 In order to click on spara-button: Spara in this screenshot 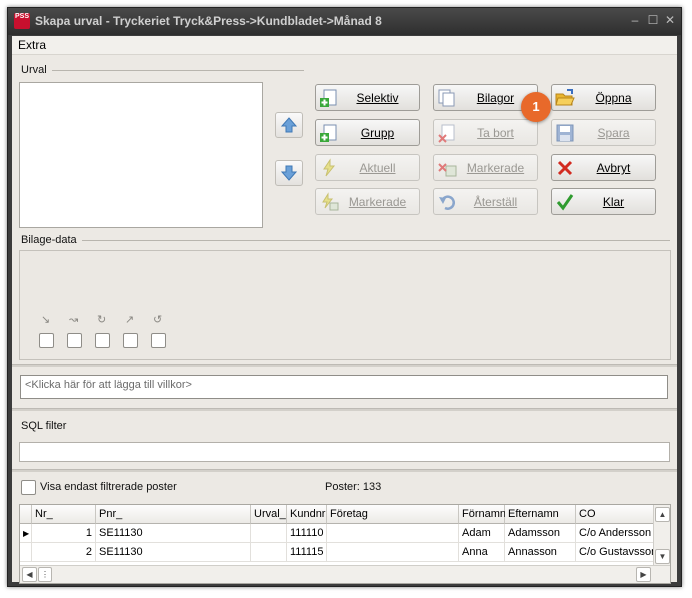, I will do `click(603, 132)`.